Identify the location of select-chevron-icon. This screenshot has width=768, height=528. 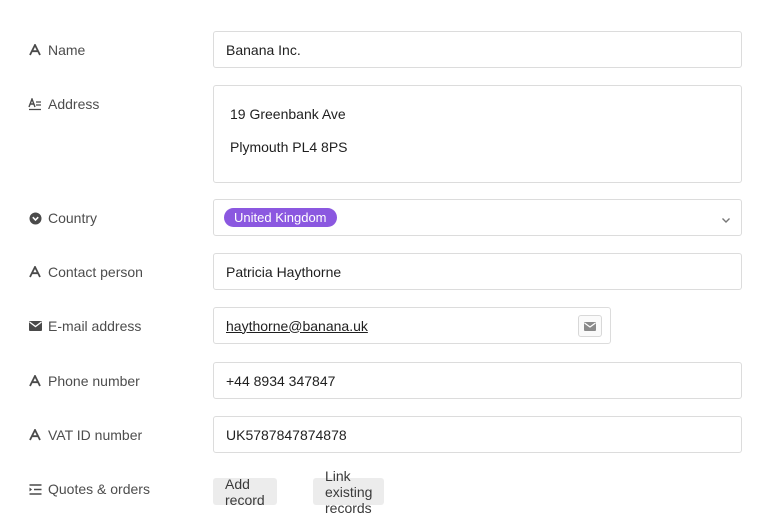
(35, 218).